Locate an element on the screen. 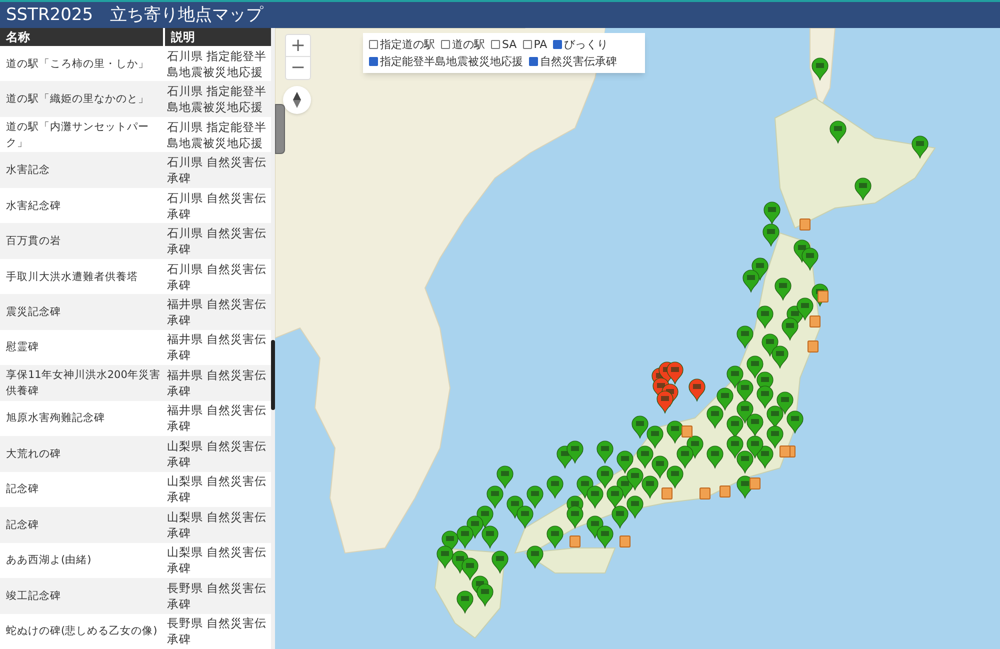  layer-label: びっくり is located at coordinates (586, 44).